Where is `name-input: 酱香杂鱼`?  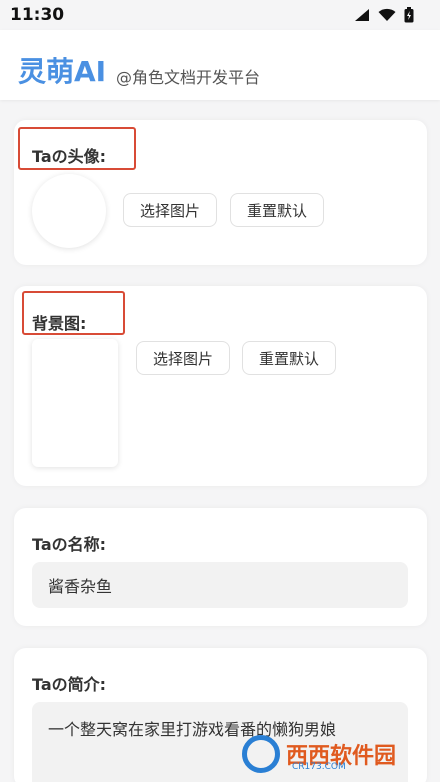 name-input: 酱香杂鱼 is located at coordinates (220, 585).